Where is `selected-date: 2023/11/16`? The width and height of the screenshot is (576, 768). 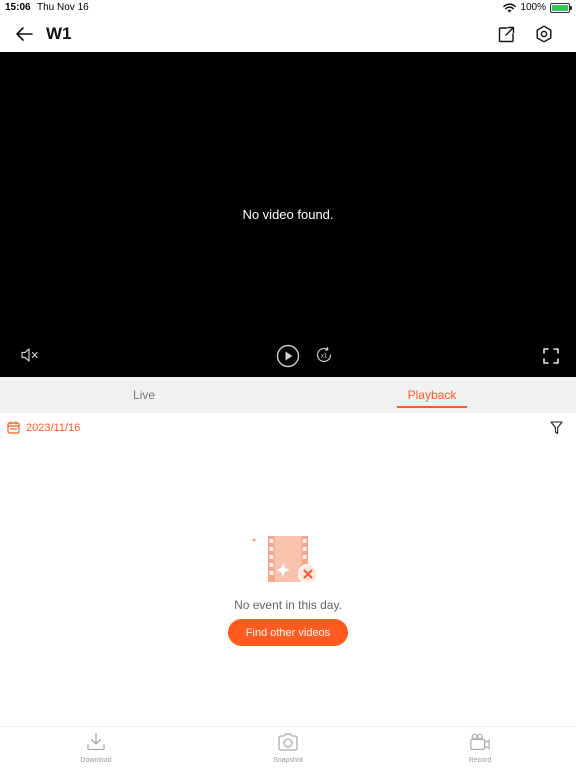 selected-date: 2023/11/16 is located at coordinates (53, 427).